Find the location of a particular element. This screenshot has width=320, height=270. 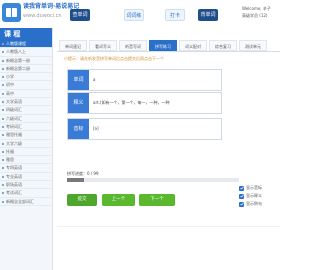

sidebar-item: 新概念全部词汇 is located at coordinates (26, 202).